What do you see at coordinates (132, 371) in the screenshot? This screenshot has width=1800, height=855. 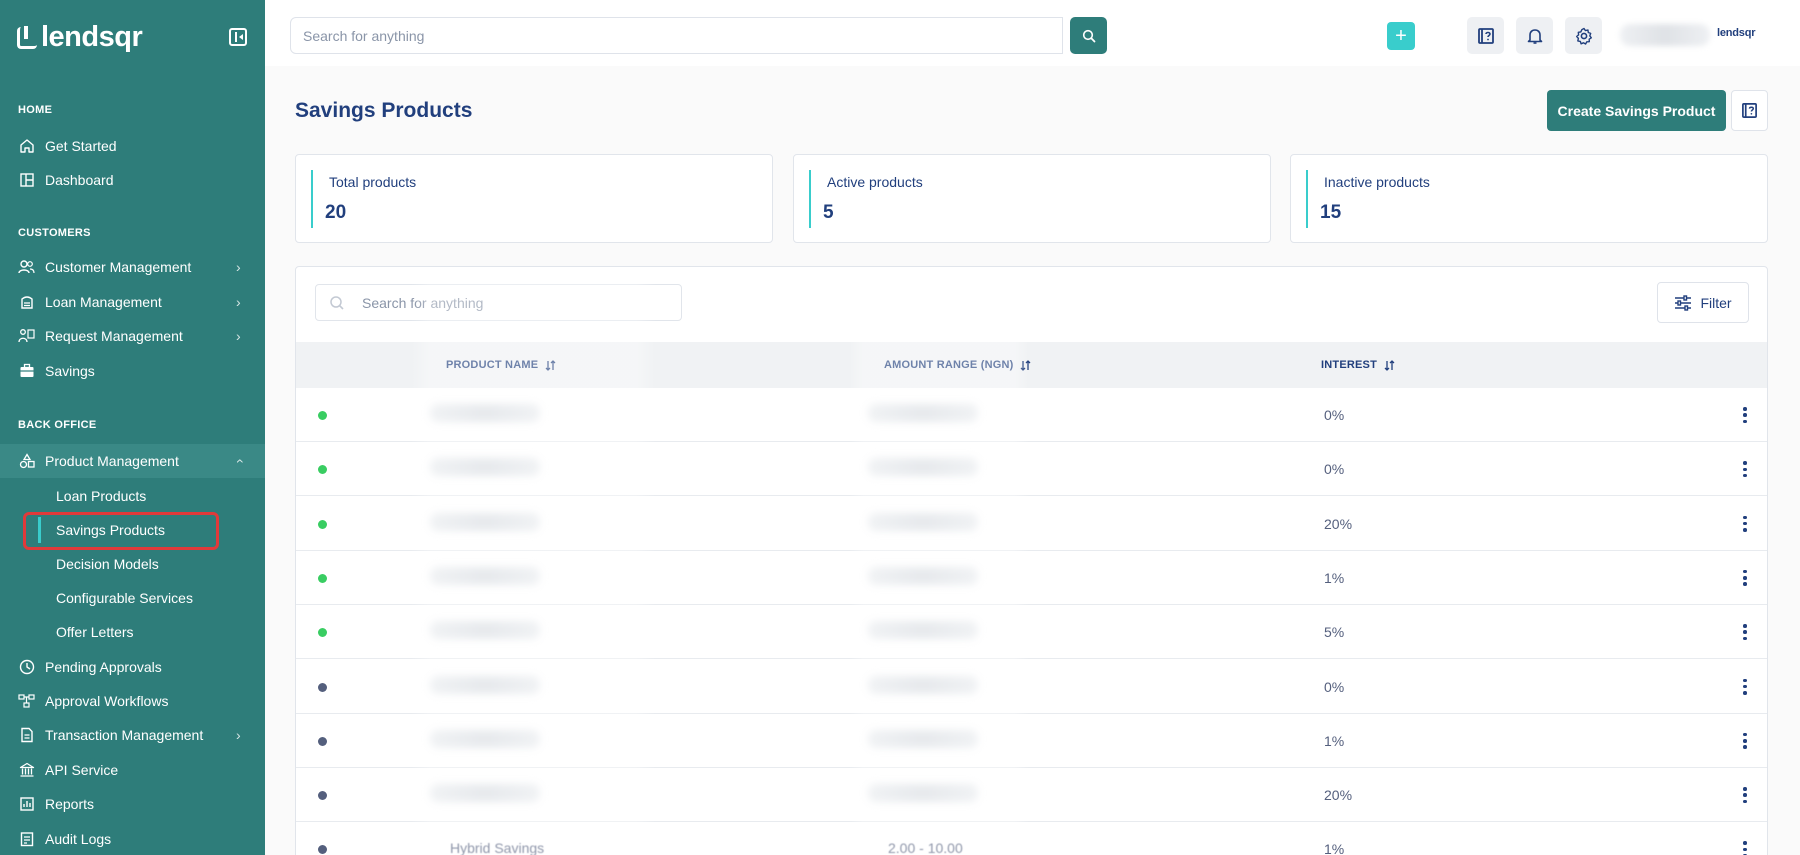 I see `sidebar-item-savings: Savings` at bounding box center [132, 371].